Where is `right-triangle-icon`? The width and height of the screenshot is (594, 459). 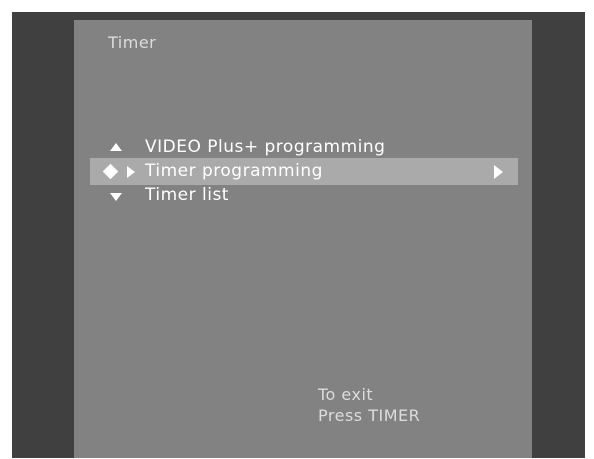 right-triangle-icon is located at coordinates (498, 172).